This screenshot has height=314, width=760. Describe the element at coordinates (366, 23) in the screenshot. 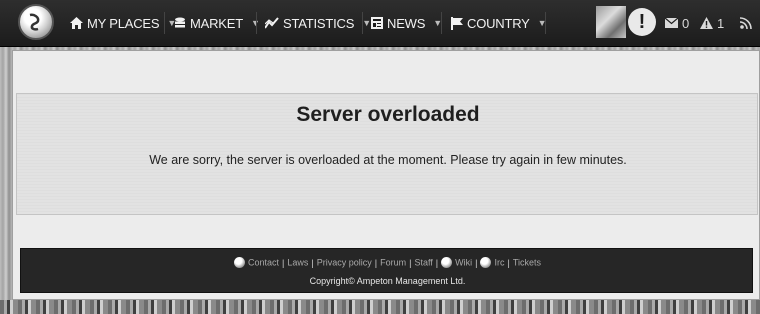

I see `chevron-down-icon: ▼` at that location.